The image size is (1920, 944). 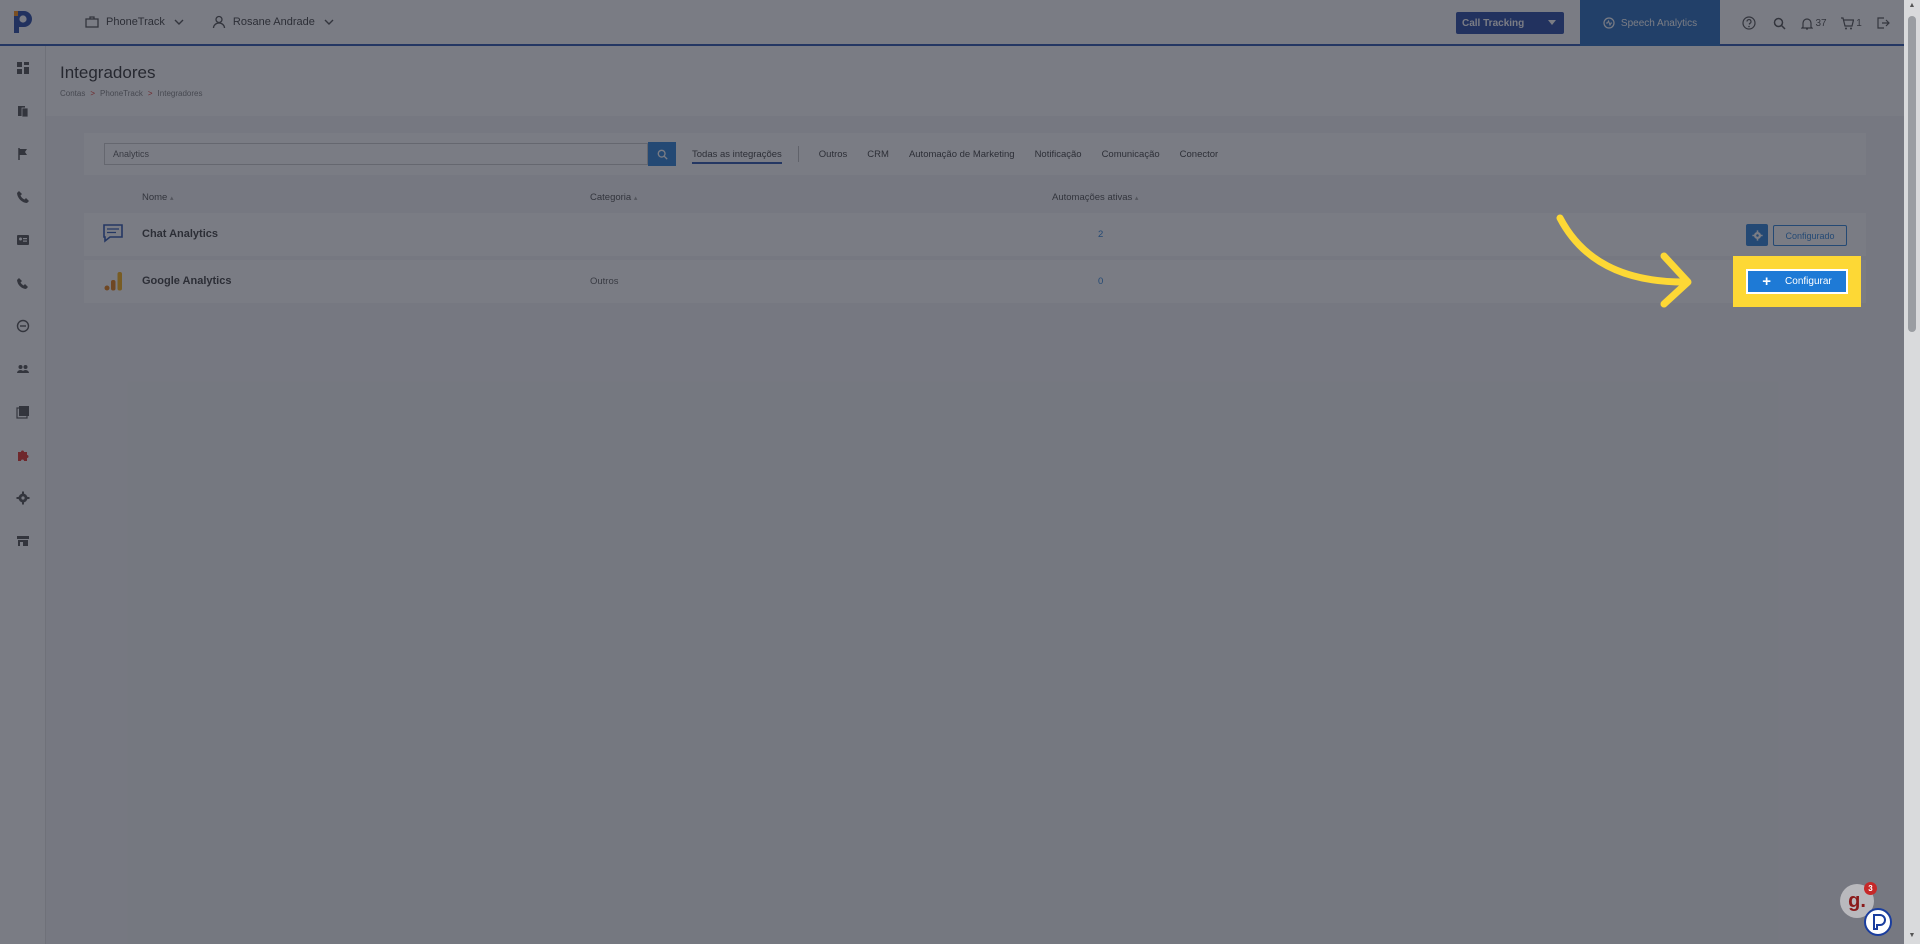 I want to click on scrollbar: ▲ ▼, so click(x=1912, y=472).